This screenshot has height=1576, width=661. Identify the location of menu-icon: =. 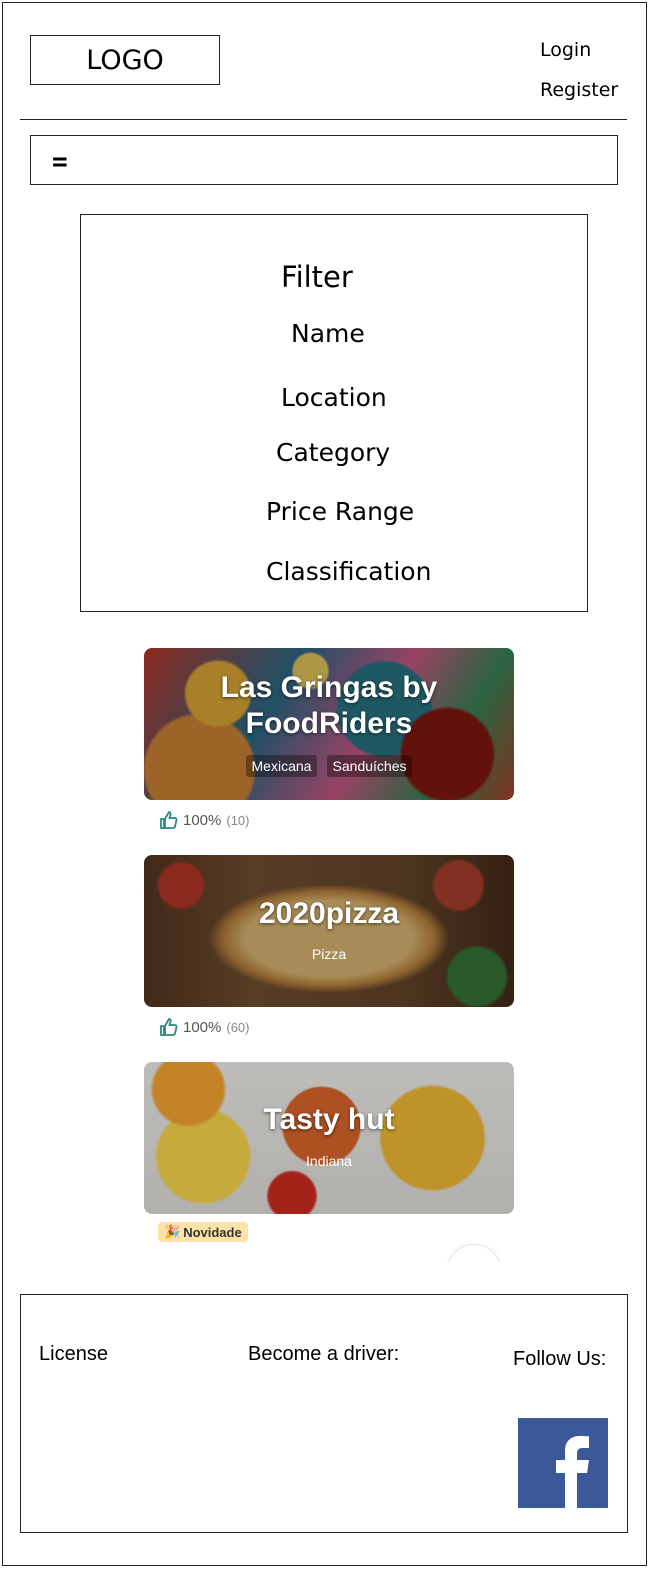
(60, 162).